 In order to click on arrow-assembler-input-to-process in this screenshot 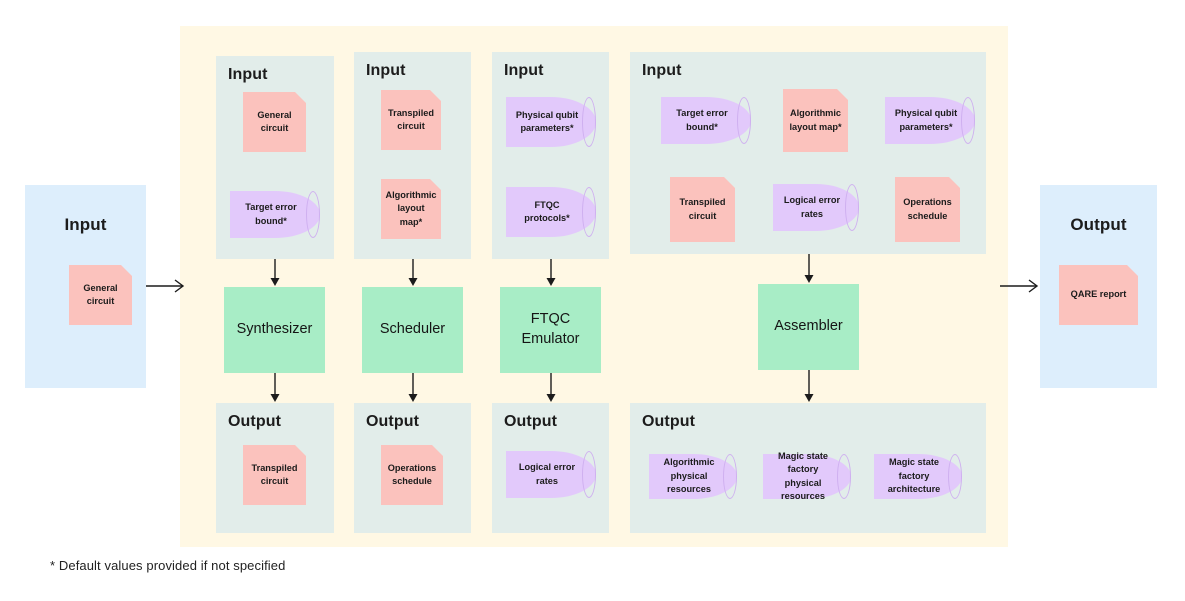, I will do `click(809, 268)`.